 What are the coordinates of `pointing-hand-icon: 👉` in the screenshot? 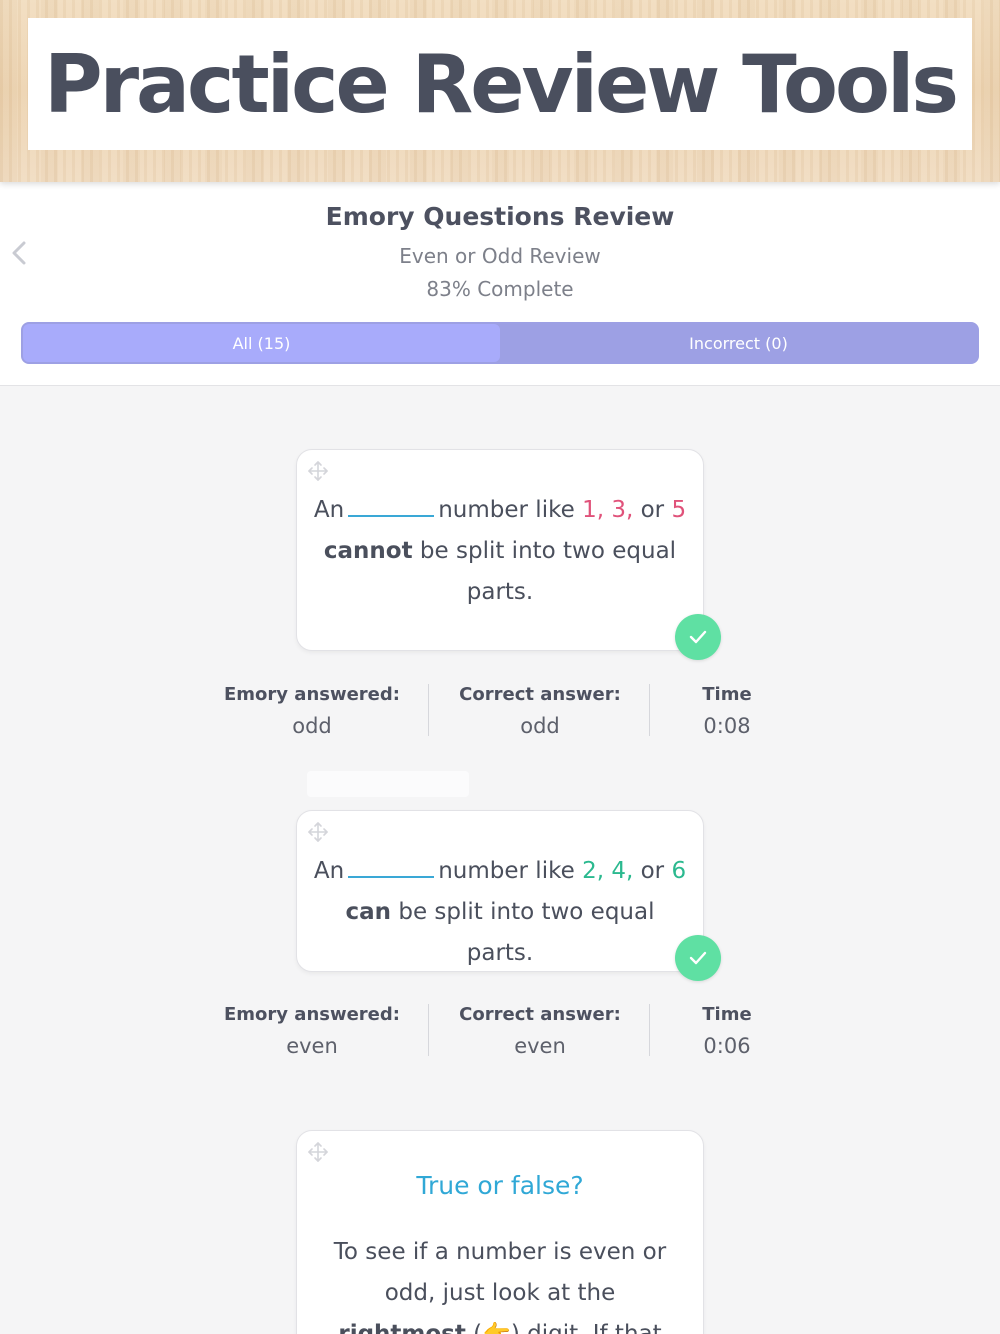 It's located at (496, 1327).